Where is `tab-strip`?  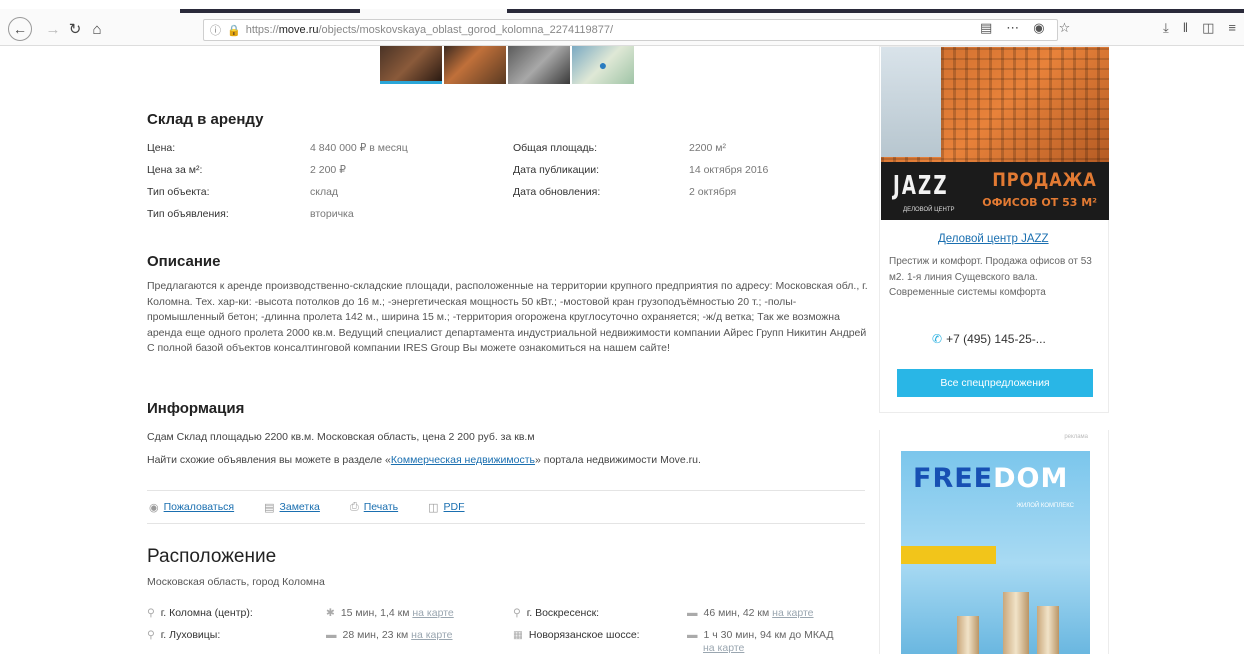
tab-strip is located at coordinates (622, 4).